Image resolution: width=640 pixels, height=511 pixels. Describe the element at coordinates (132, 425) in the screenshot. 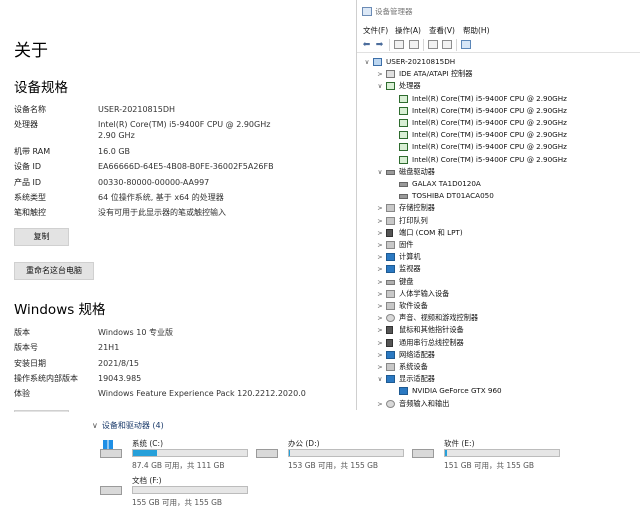

I see `section-header-label: 设备和驱动器 (4)` at that location.